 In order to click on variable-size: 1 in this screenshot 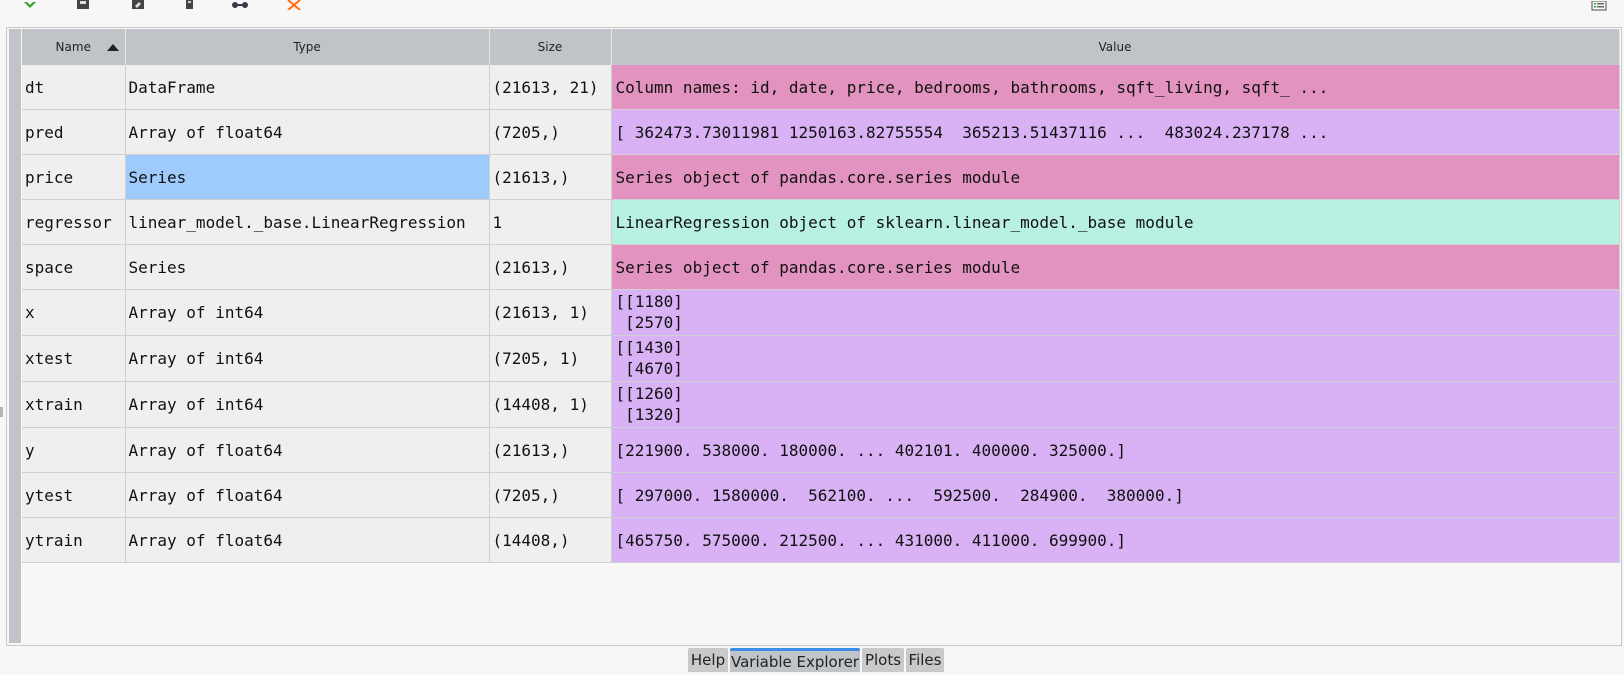, I will do `click(550, 222)`.